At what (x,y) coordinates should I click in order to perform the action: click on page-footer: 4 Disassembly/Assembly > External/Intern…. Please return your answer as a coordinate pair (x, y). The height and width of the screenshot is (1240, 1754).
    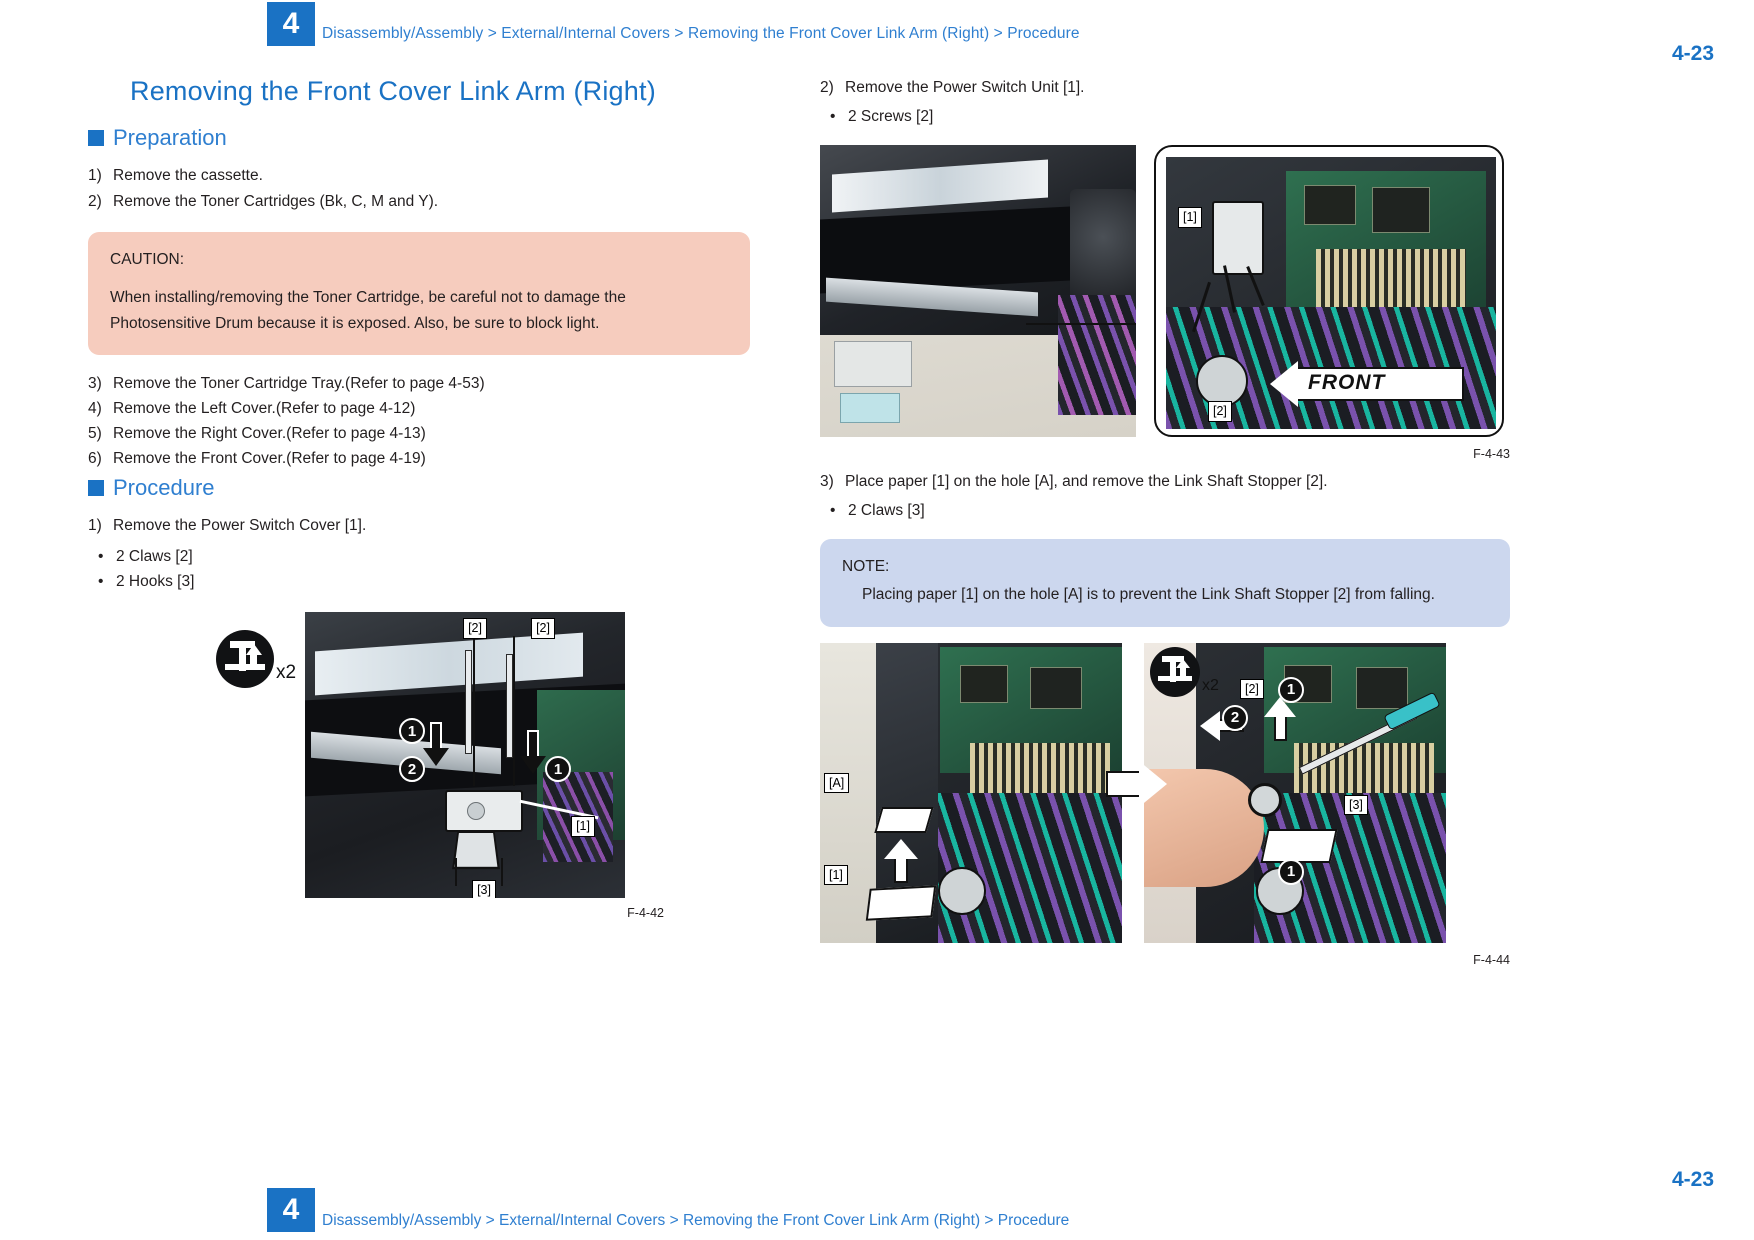
    Looking at the image, I should click on (877, 1200).